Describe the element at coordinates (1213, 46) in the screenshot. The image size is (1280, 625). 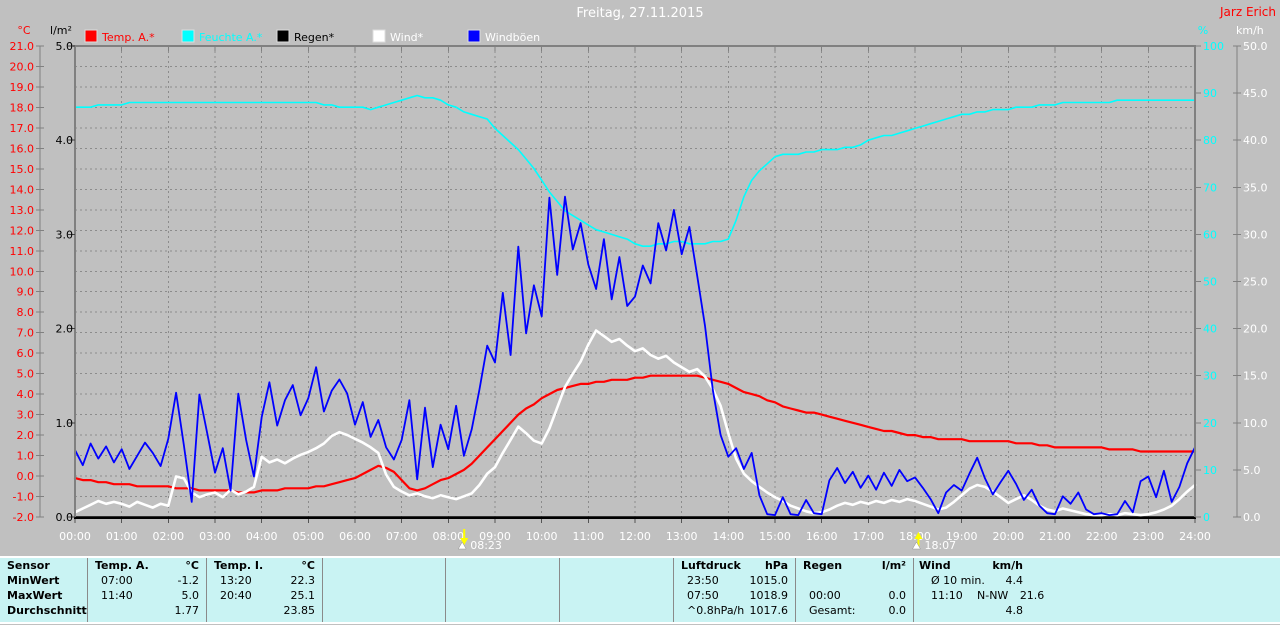
I see `svg-text: 100` at that location.